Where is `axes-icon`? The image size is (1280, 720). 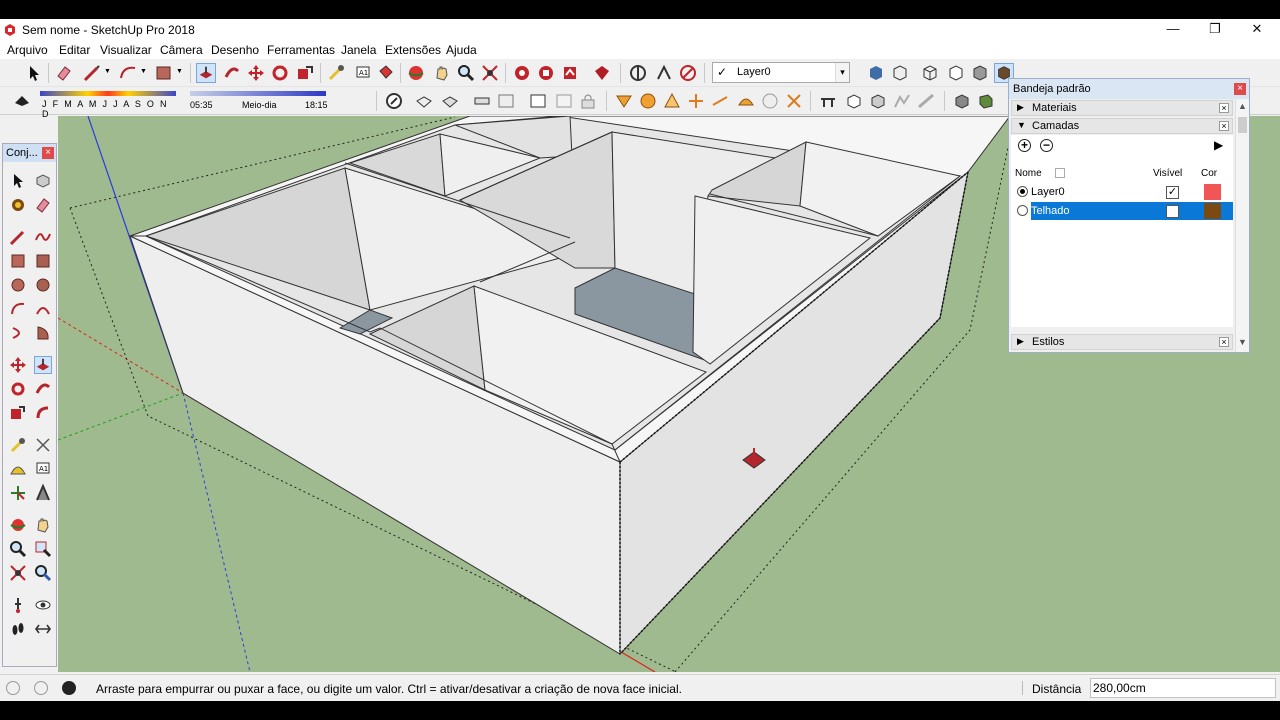 axes-icon is located at coordinates (696, 101).